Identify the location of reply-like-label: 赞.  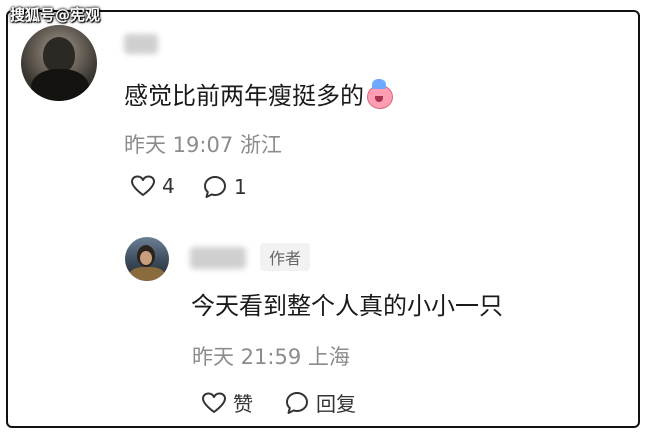
(243, 404).